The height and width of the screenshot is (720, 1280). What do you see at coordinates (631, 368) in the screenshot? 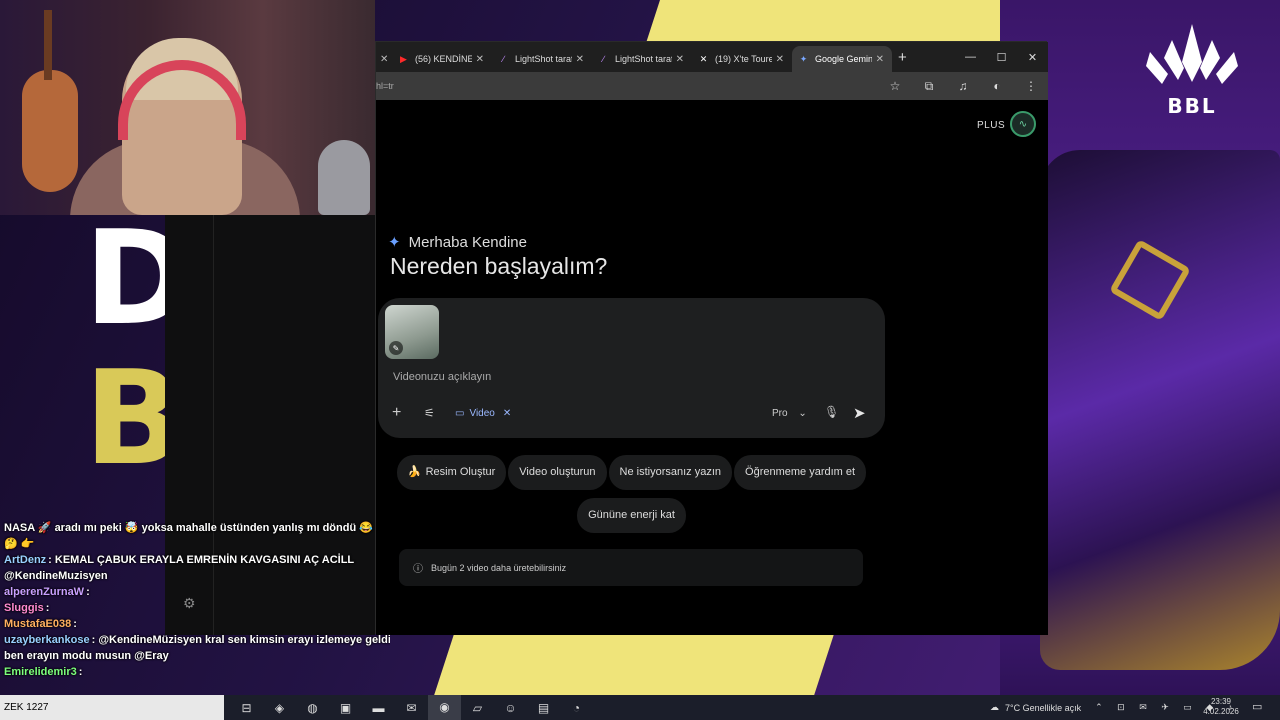
I see `prompt-composer: ✎ Videonuzu açıklayın + ⚟ ▭ Video ✕ Pro` at bounding box center [631, 368].